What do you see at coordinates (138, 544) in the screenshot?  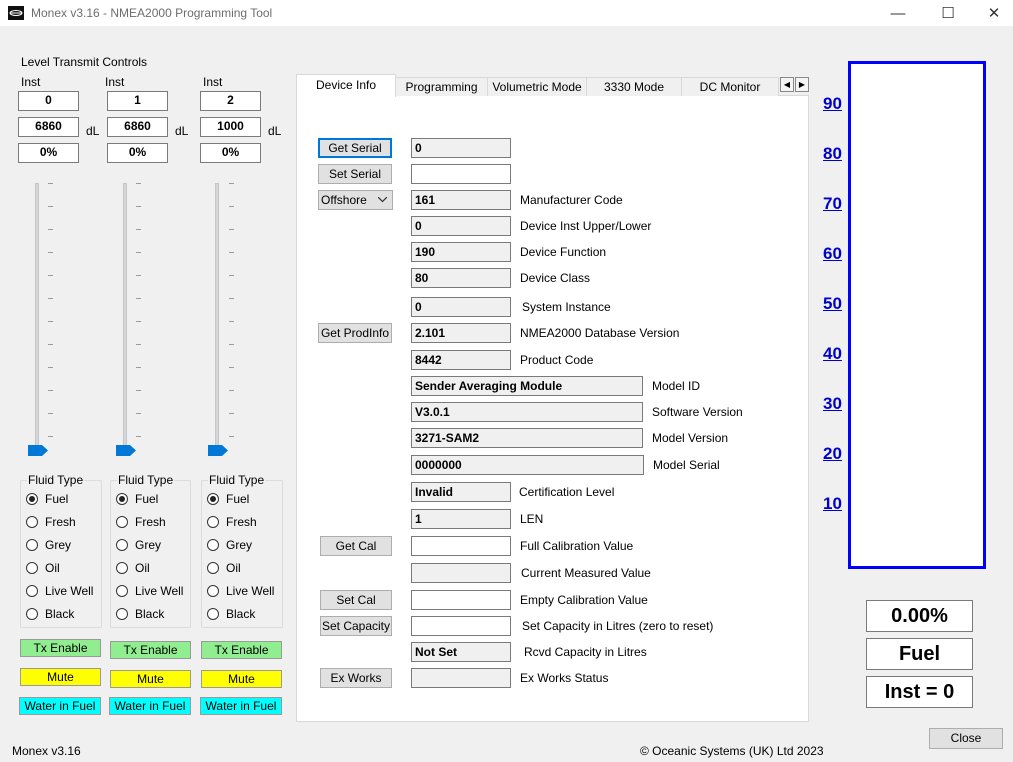 I see `radio-grey-1: Grey` at bounding box center [138, 544].